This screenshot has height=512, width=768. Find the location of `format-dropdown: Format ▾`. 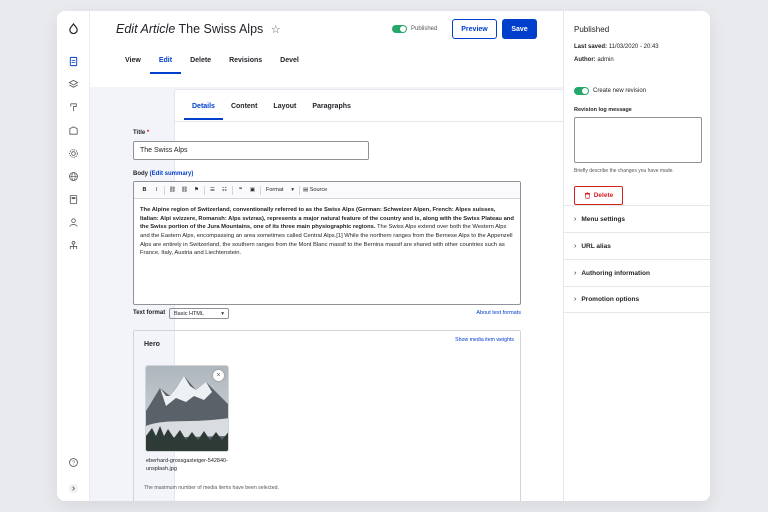

format-dropdown: Format ▾ is located at coordinates (280, 190).